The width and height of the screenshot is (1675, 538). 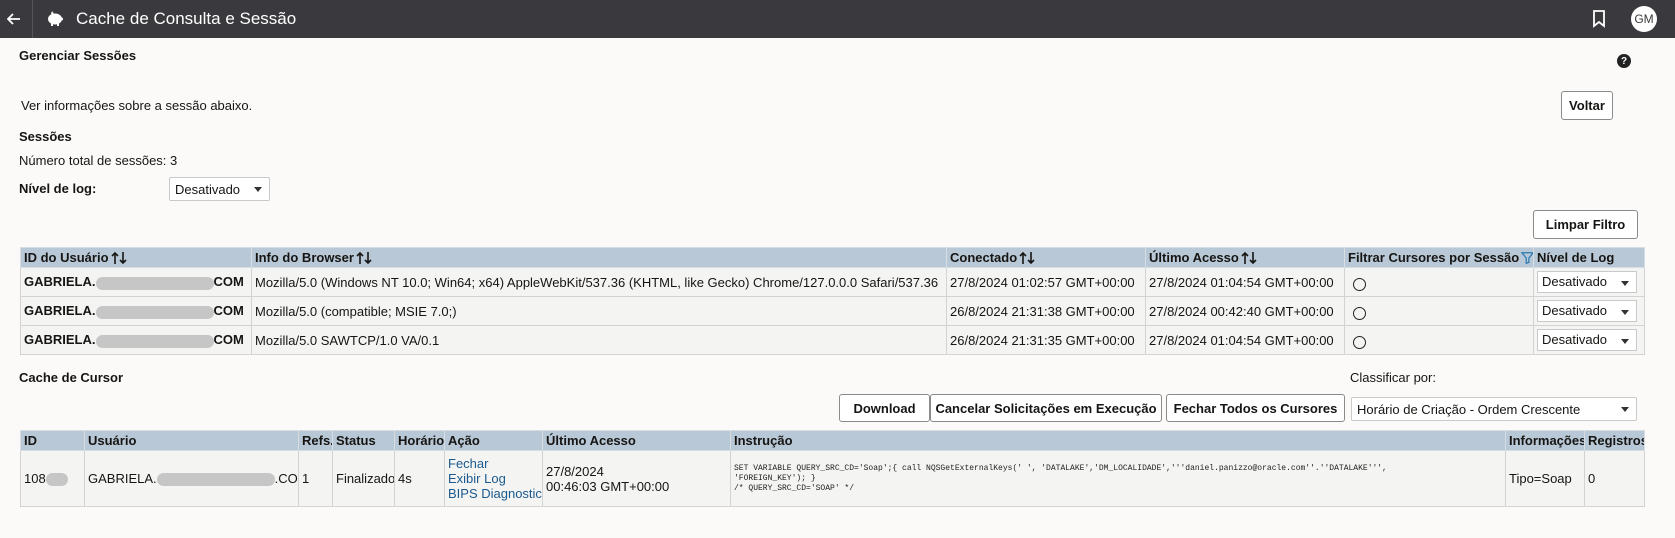 I want to click on cursor-user-cell: GABRIELA..COM, so click(x=191, y=478).